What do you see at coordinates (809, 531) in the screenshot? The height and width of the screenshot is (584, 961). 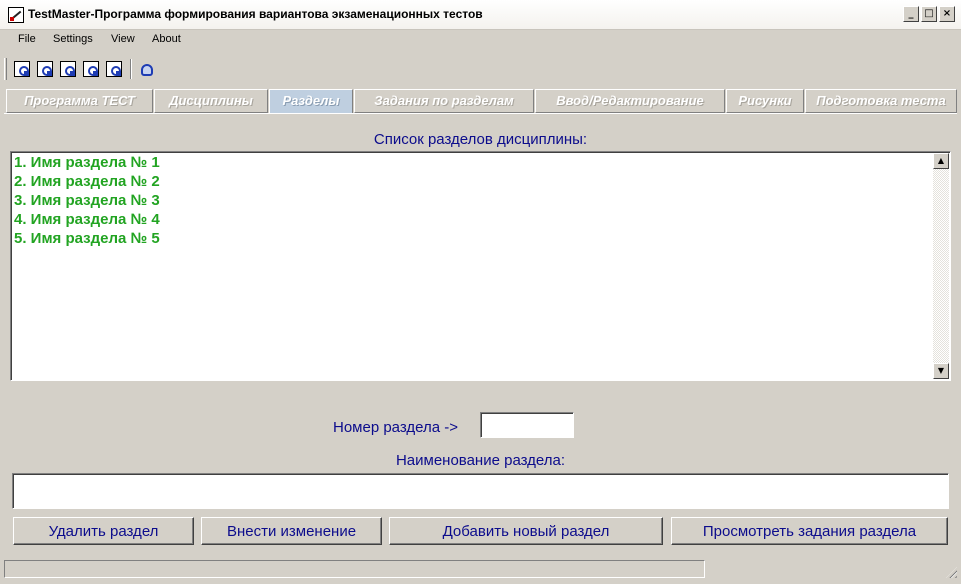 I see `view-section-tasks-button: Просмотреть задания раздела` at bounding box center [809, 531].